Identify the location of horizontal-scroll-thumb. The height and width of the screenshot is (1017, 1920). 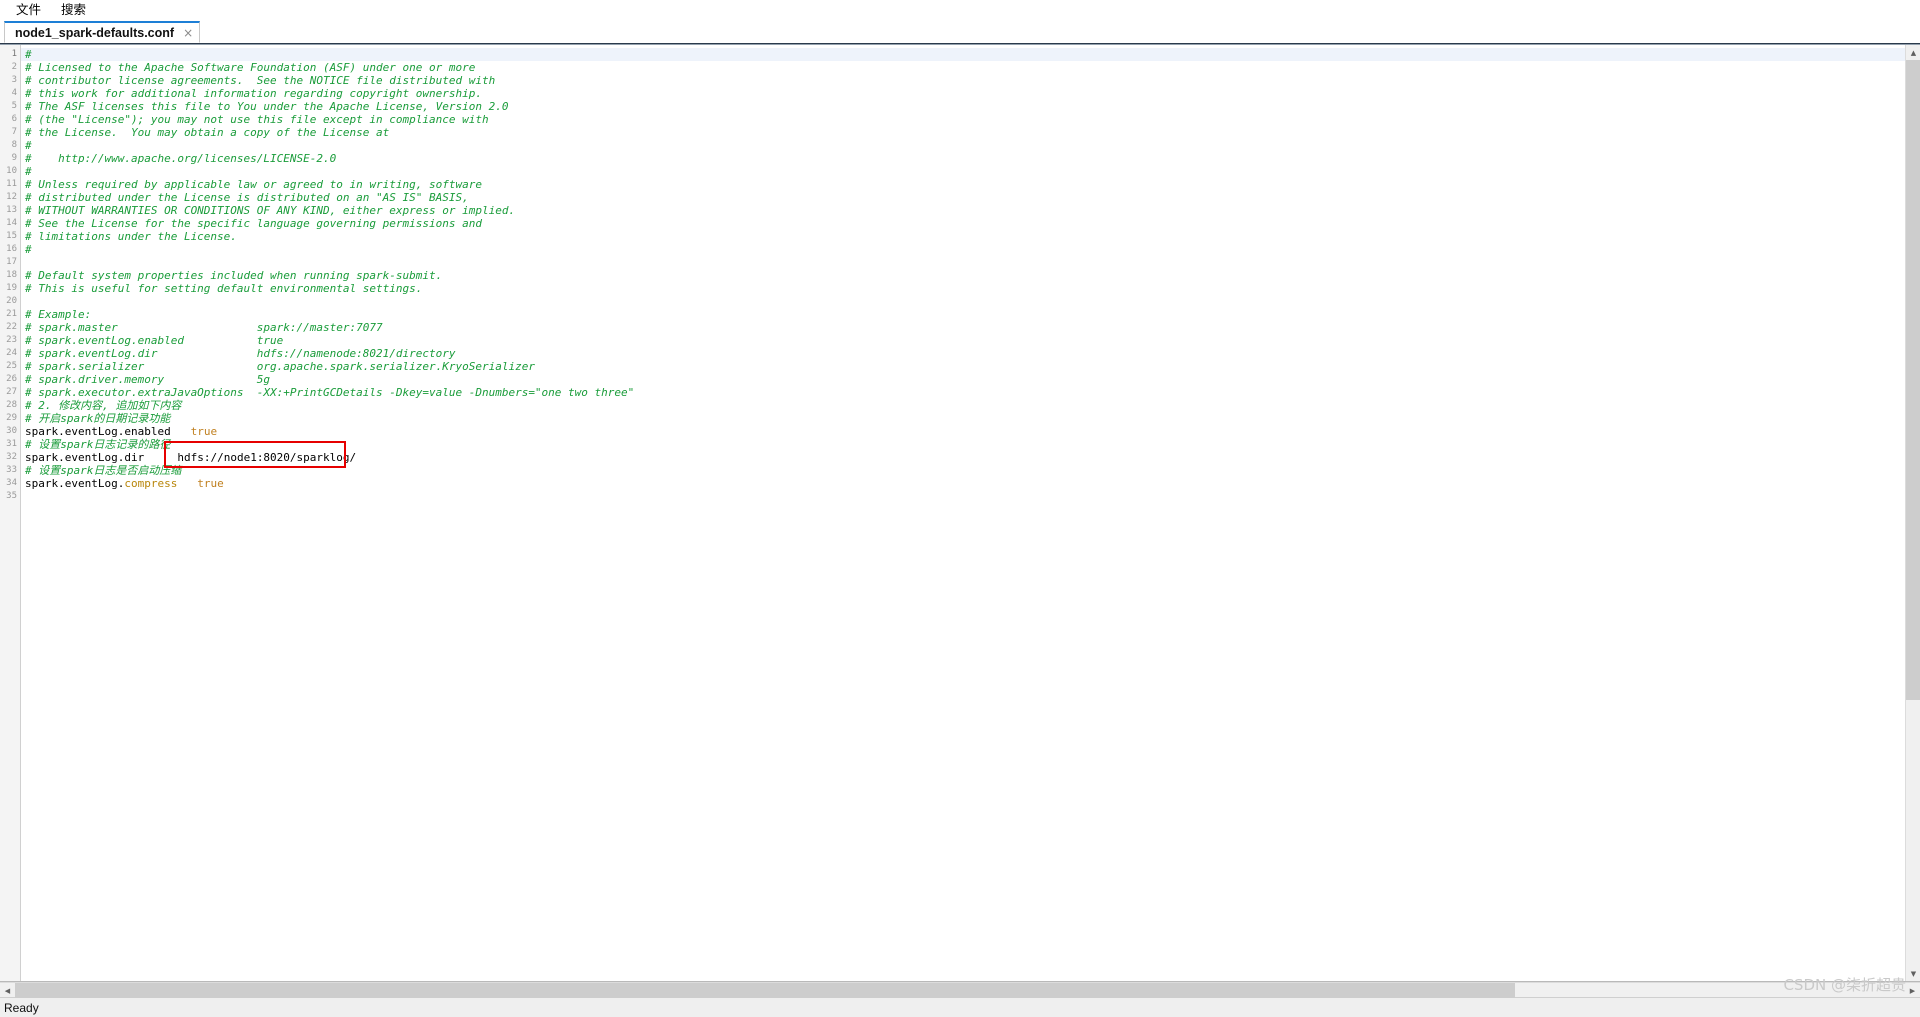
(765, 990).